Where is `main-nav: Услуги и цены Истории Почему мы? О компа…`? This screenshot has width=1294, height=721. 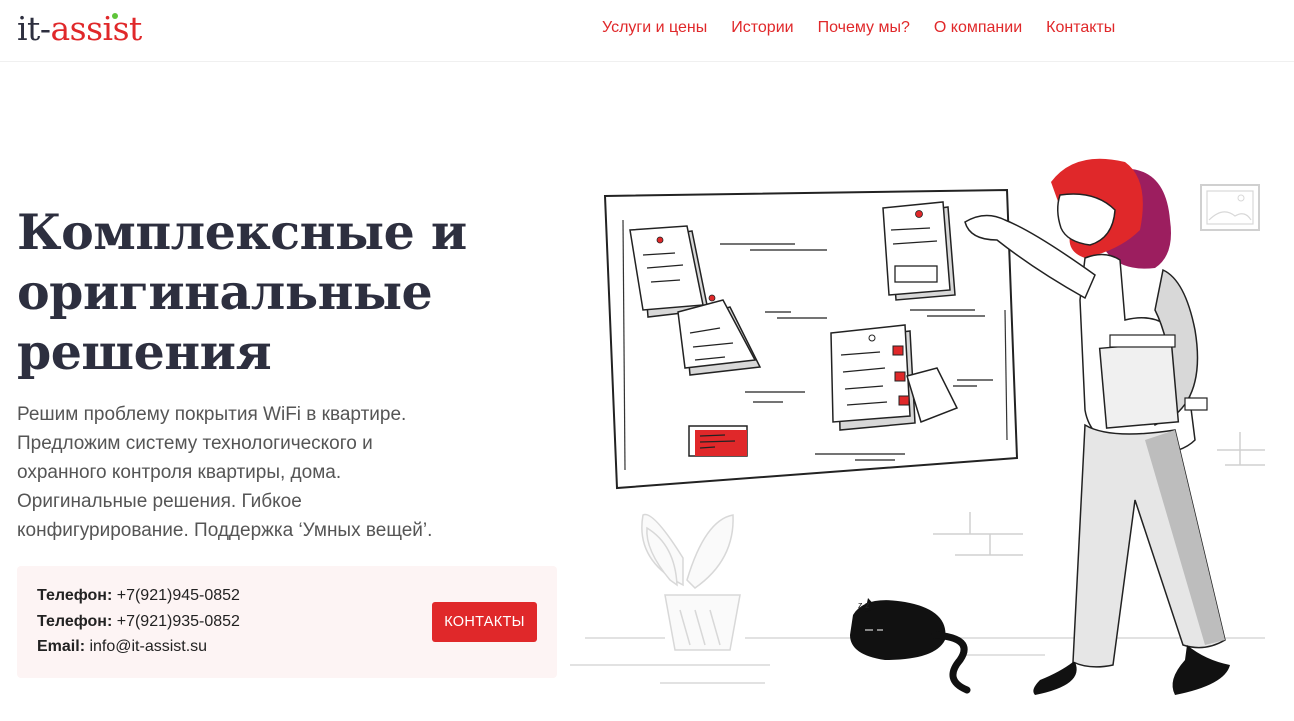 main-nav: Услуги и цены Истории Почему мы? О компа… is located at coordinates (858, 28).